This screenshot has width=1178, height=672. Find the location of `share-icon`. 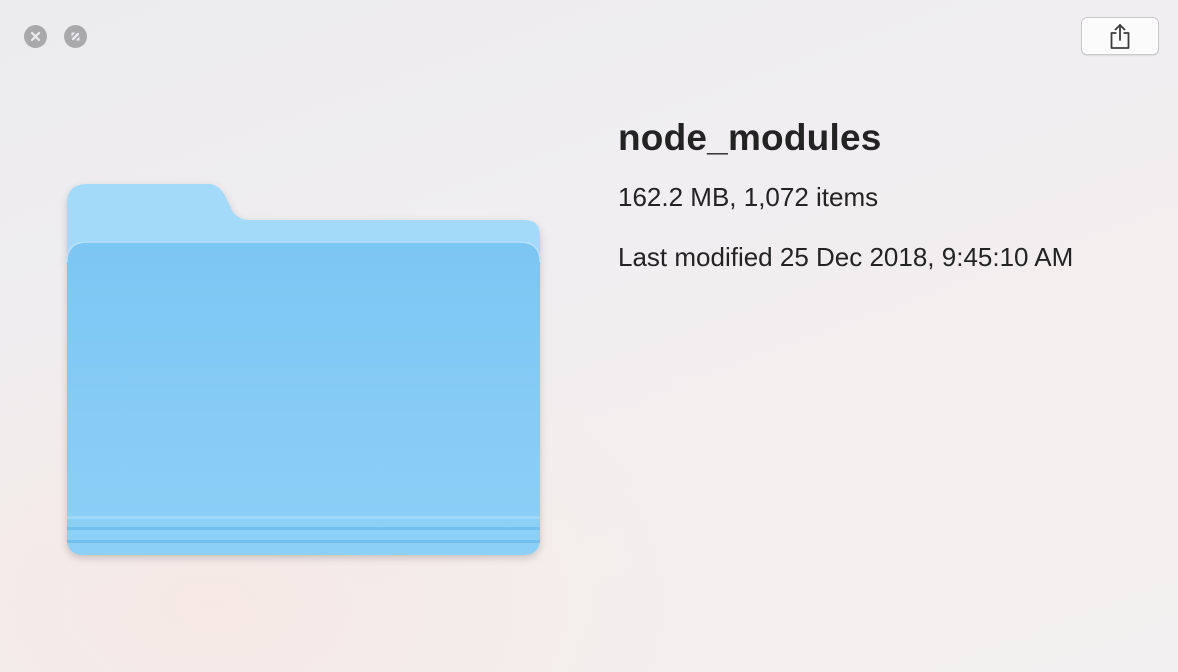

share-icon is located at coordinates (1120, 36).